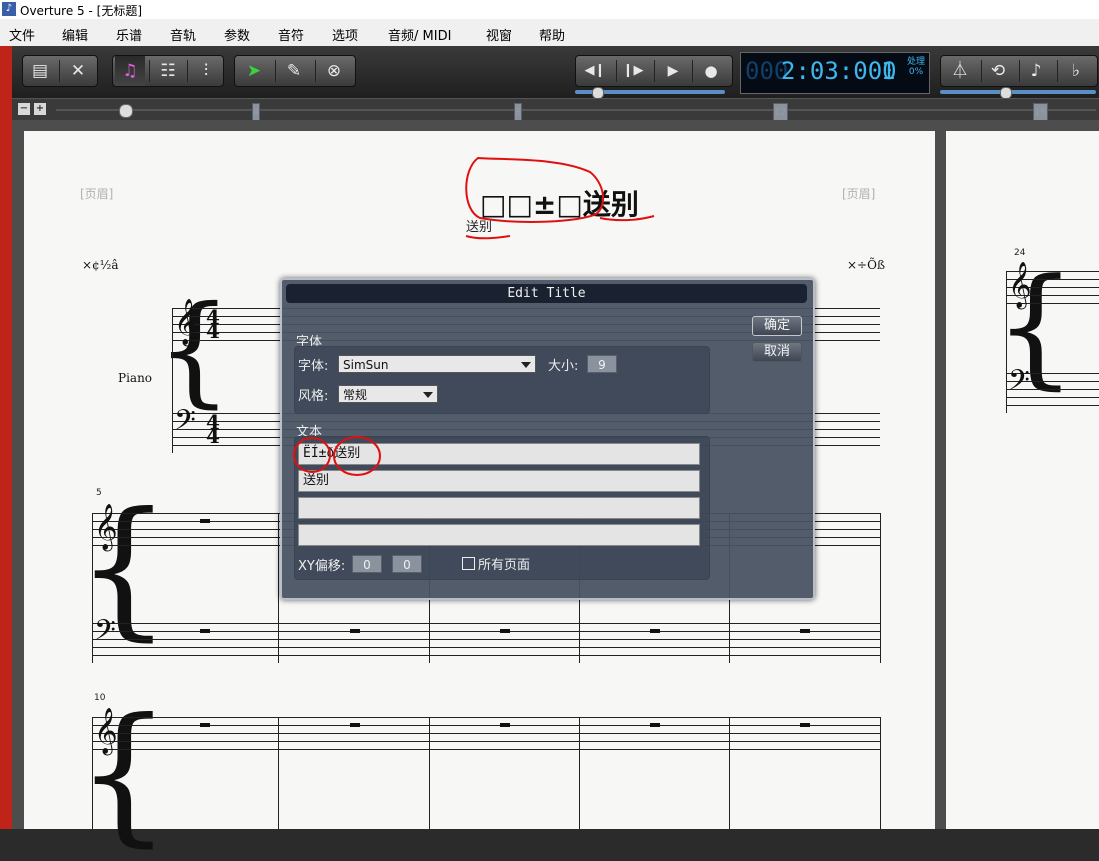 Image resolution: width=1099 pixels, height=861 pixels. I want to click on system-barline, so click(172, 380).